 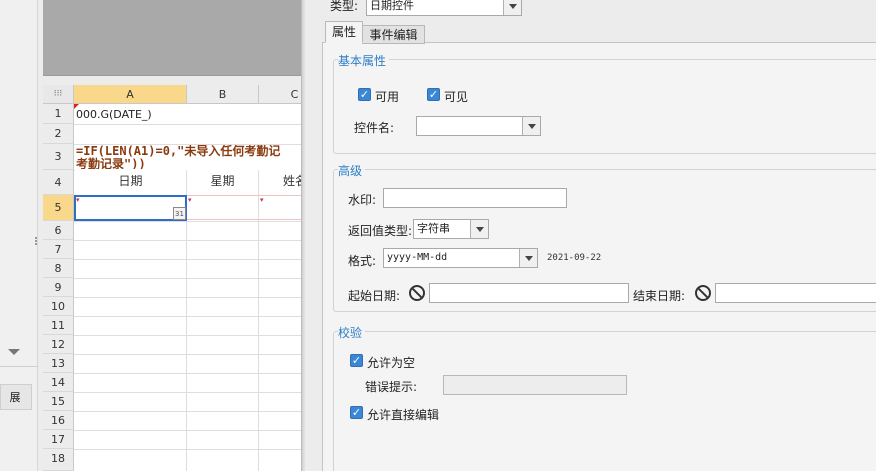 What do you see at coordinates (58, 249) in the screenshot?
I see `row-header: 7` at bounding box center [58, 249].